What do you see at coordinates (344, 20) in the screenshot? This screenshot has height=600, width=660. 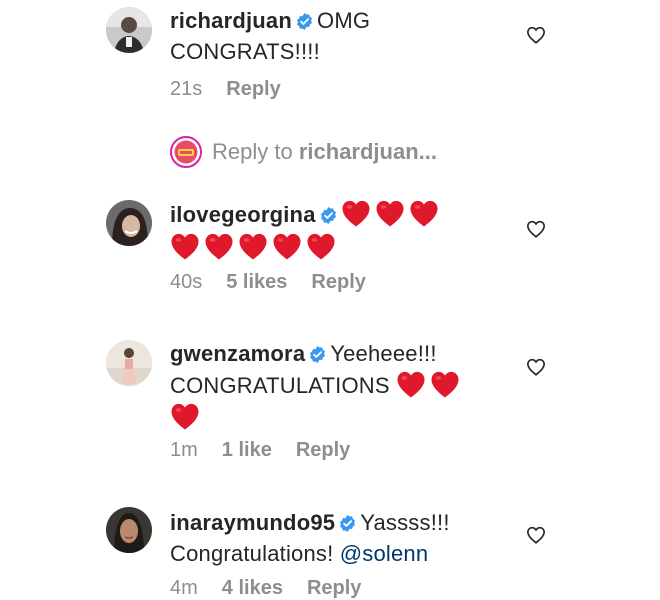 I see `comment-body-line1: OMG` at bounding box center [344, 20].